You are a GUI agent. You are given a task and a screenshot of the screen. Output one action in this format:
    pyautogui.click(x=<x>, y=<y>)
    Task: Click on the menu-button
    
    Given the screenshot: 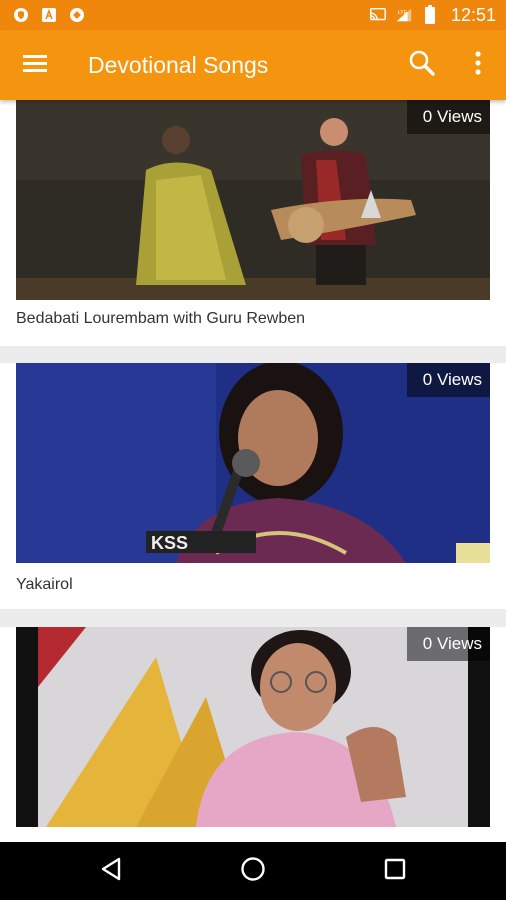 What is the action you would take?
    pyautogui.click(x=35, y=65)
    